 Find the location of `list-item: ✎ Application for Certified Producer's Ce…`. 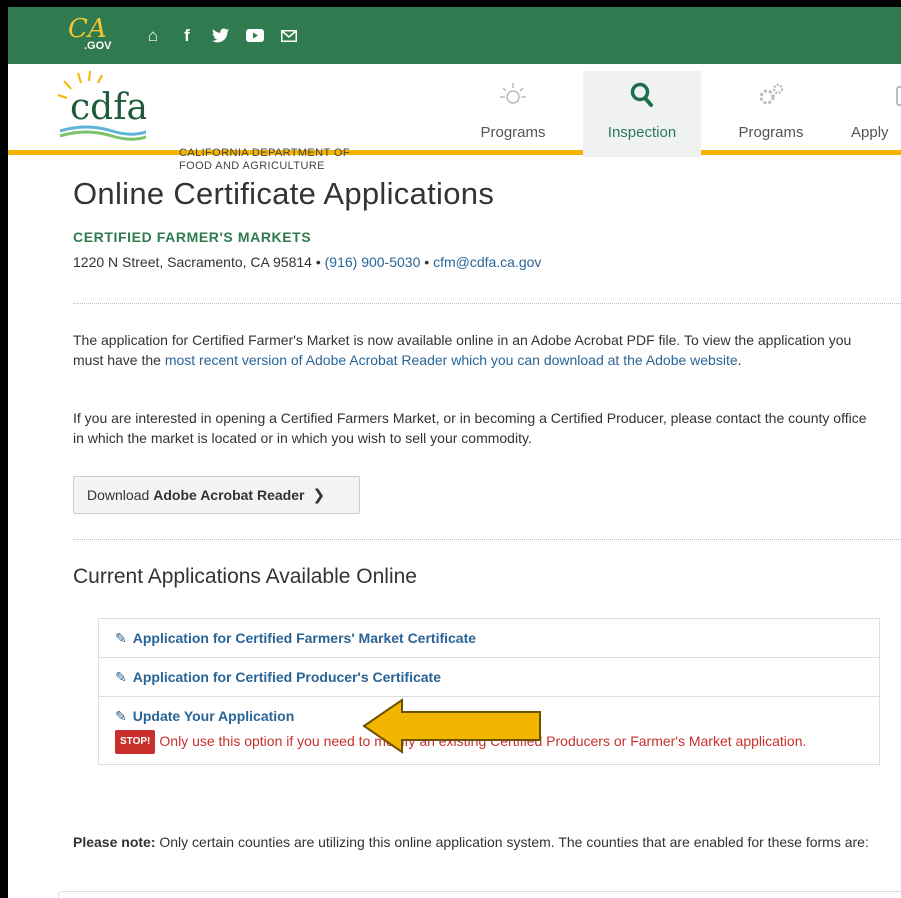

list-item: ✎ Application for Certified Producer's Ce… is located at coordinates (489, 677).